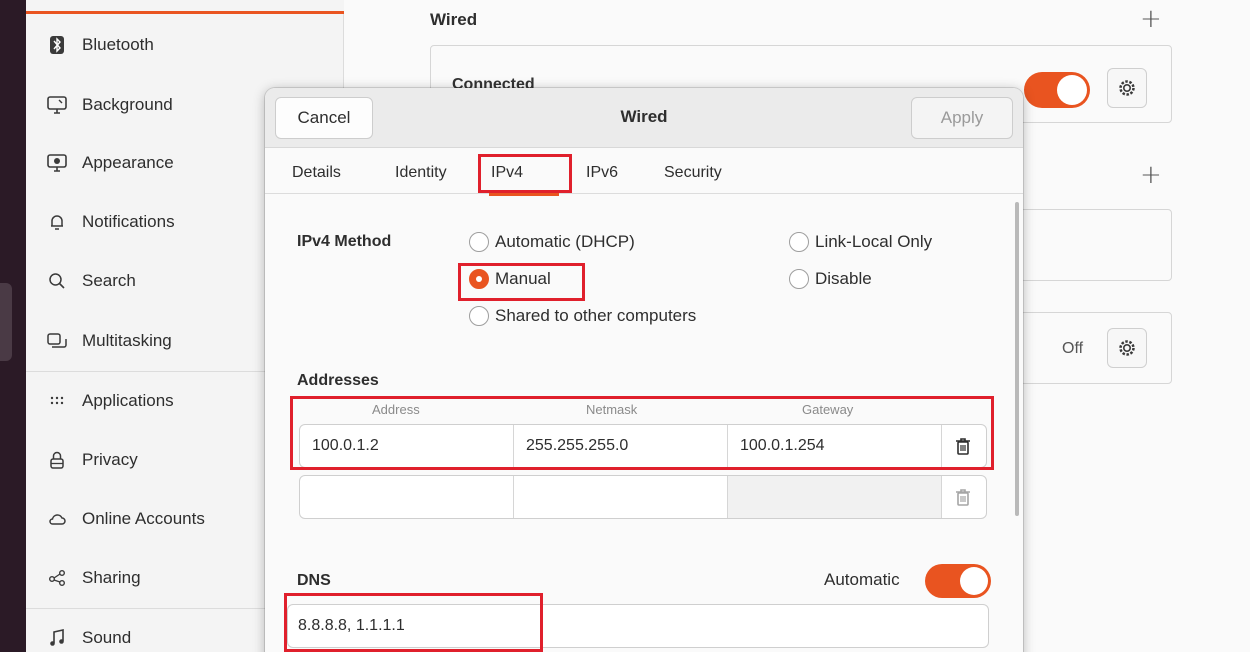  What do you see at coordinates (1057, 90) in the screenshot?
I see `wired-toggle` at bounding box center [1057, 90].